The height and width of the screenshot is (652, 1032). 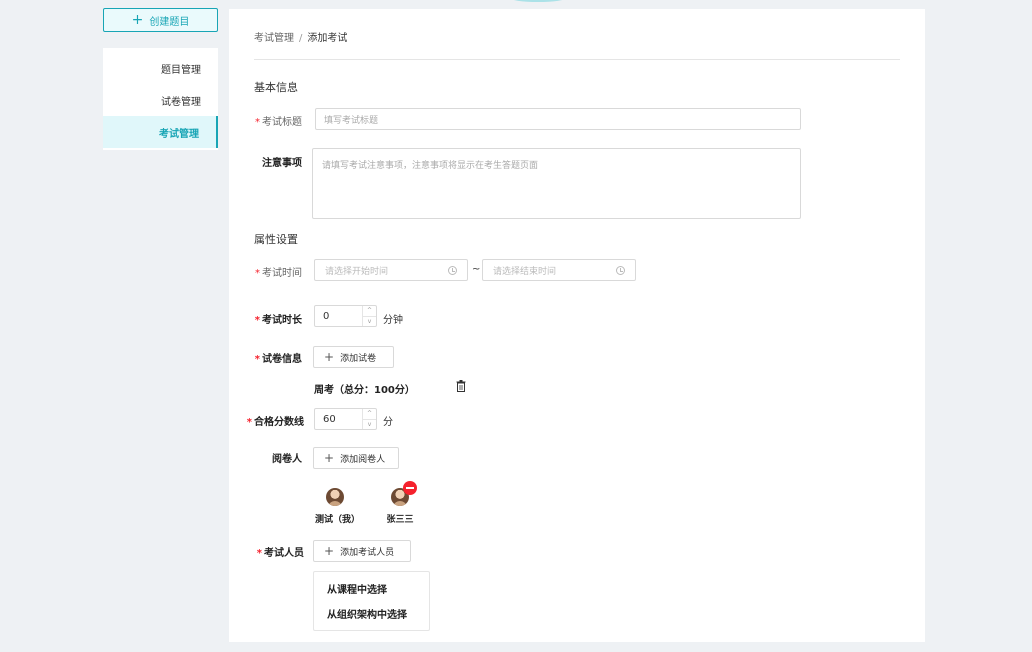 I want to click on pass-score-value: 60, so click(x=338, y=419).